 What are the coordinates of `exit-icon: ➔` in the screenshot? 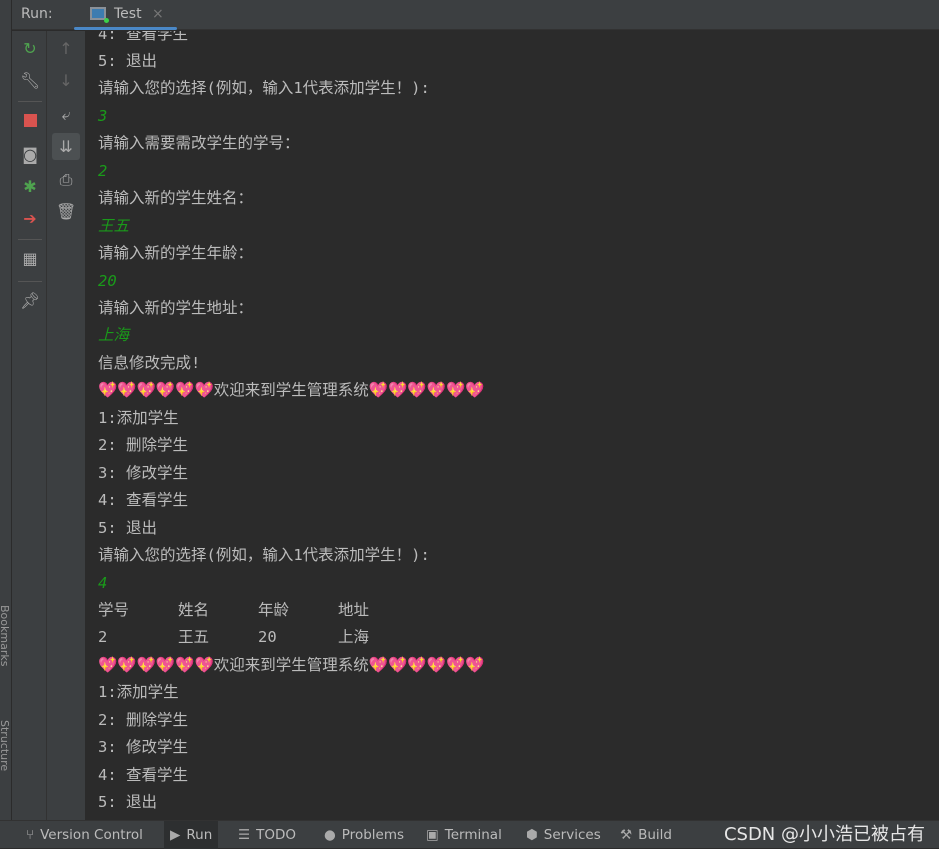 It's located at (30, 219).